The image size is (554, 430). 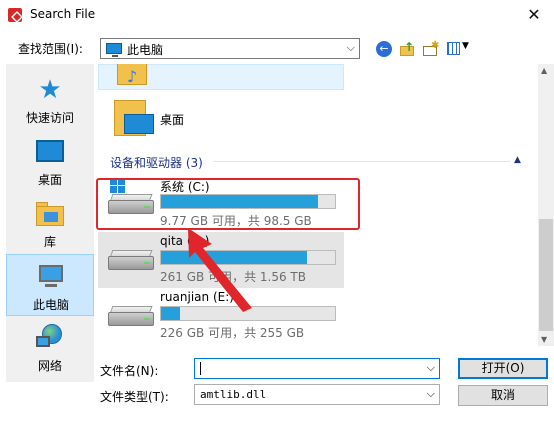 What do you see at coordinates (172, 120) in the screenshot?
I see `list-item-label: 桌面` at bounding box center [172, 120].